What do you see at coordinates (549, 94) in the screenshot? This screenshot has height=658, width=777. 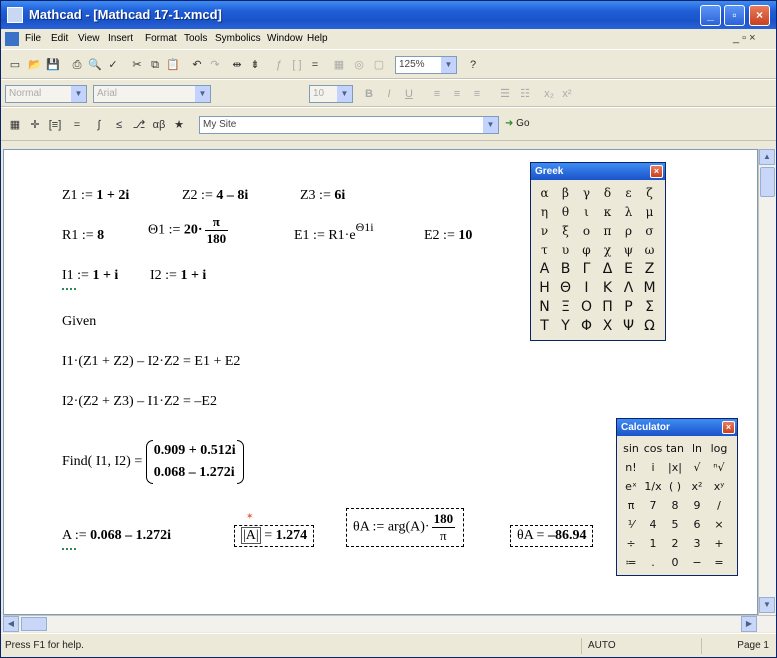 I see `subscript-icon: x₂` at bounding box center [549, 94].